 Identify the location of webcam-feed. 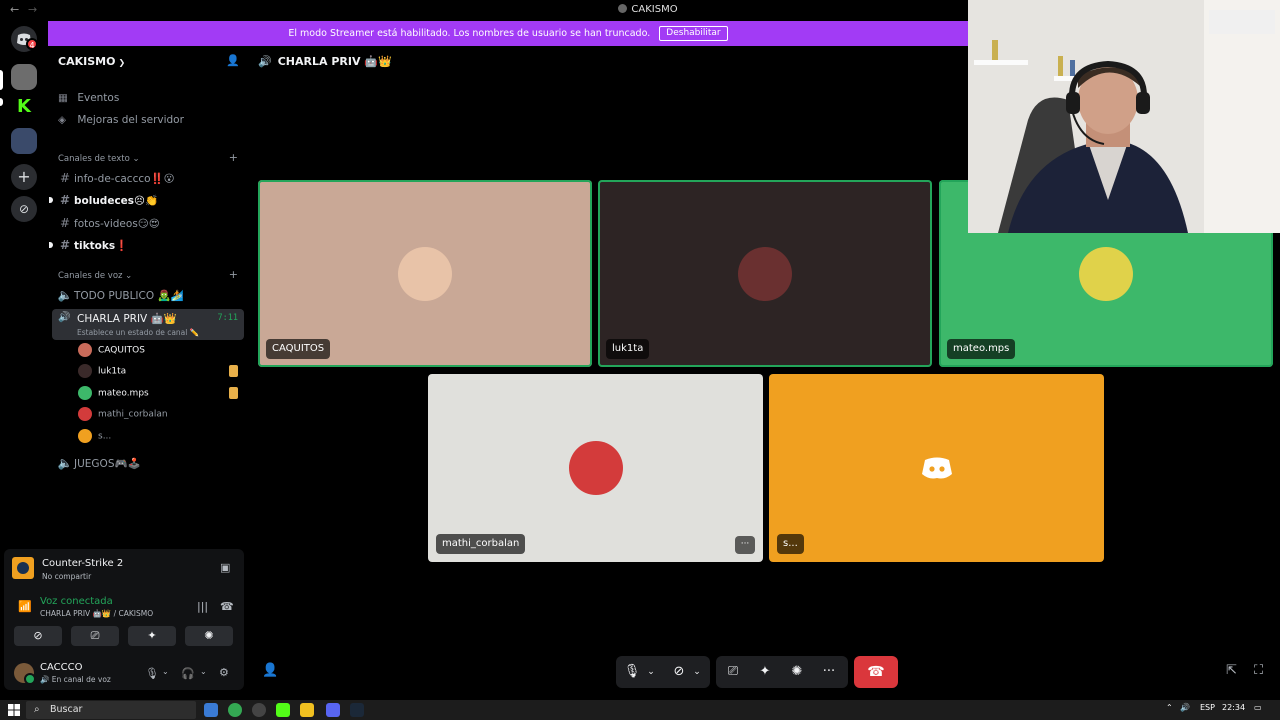
(1124, 116).